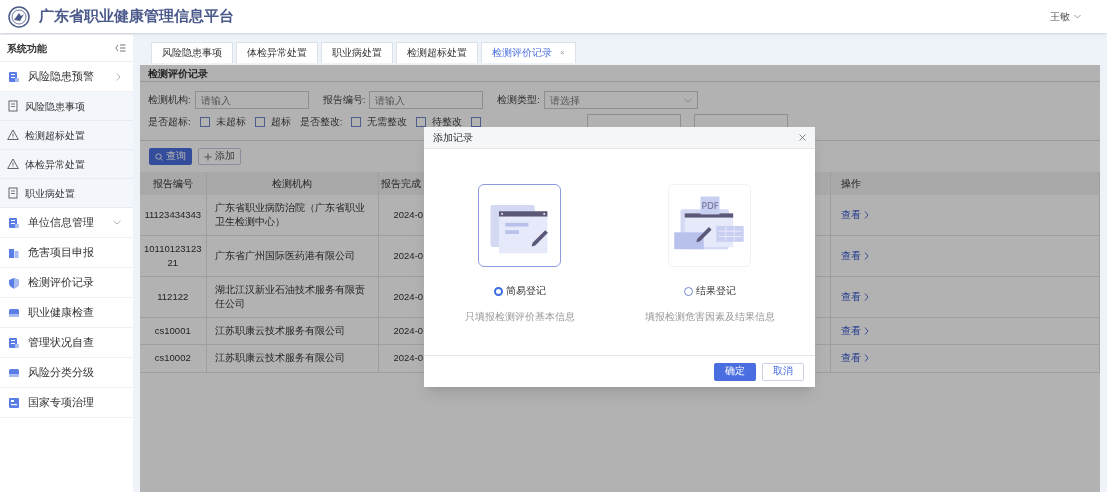  I want to click on group-label: 是否超标:, so click(169, 121).